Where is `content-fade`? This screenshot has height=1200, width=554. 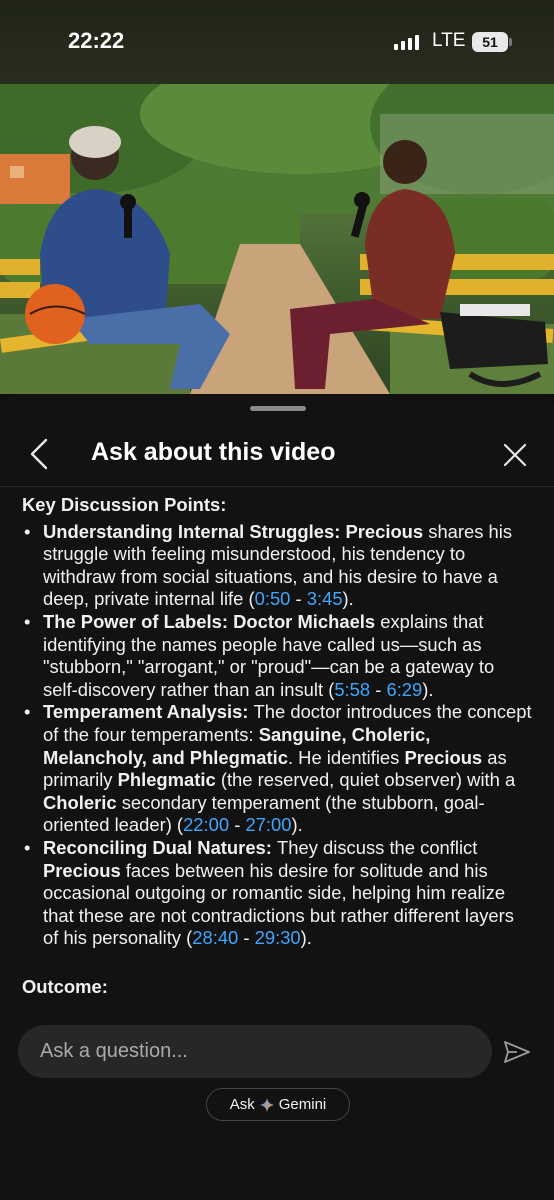
content-fade is located at coordinates (277, 1012).